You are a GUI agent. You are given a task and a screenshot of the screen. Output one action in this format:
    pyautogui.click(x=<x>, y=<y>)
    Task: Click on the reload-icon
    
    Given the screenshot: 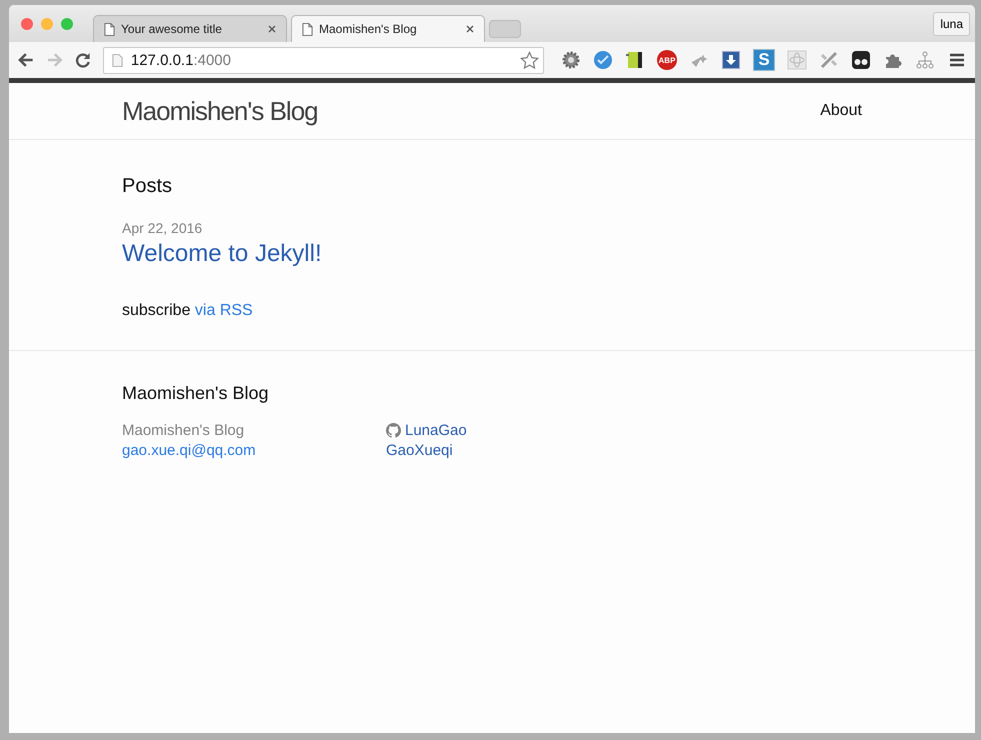 What is the action you would take?
    pyautogui.click(x=83, y=60)
    